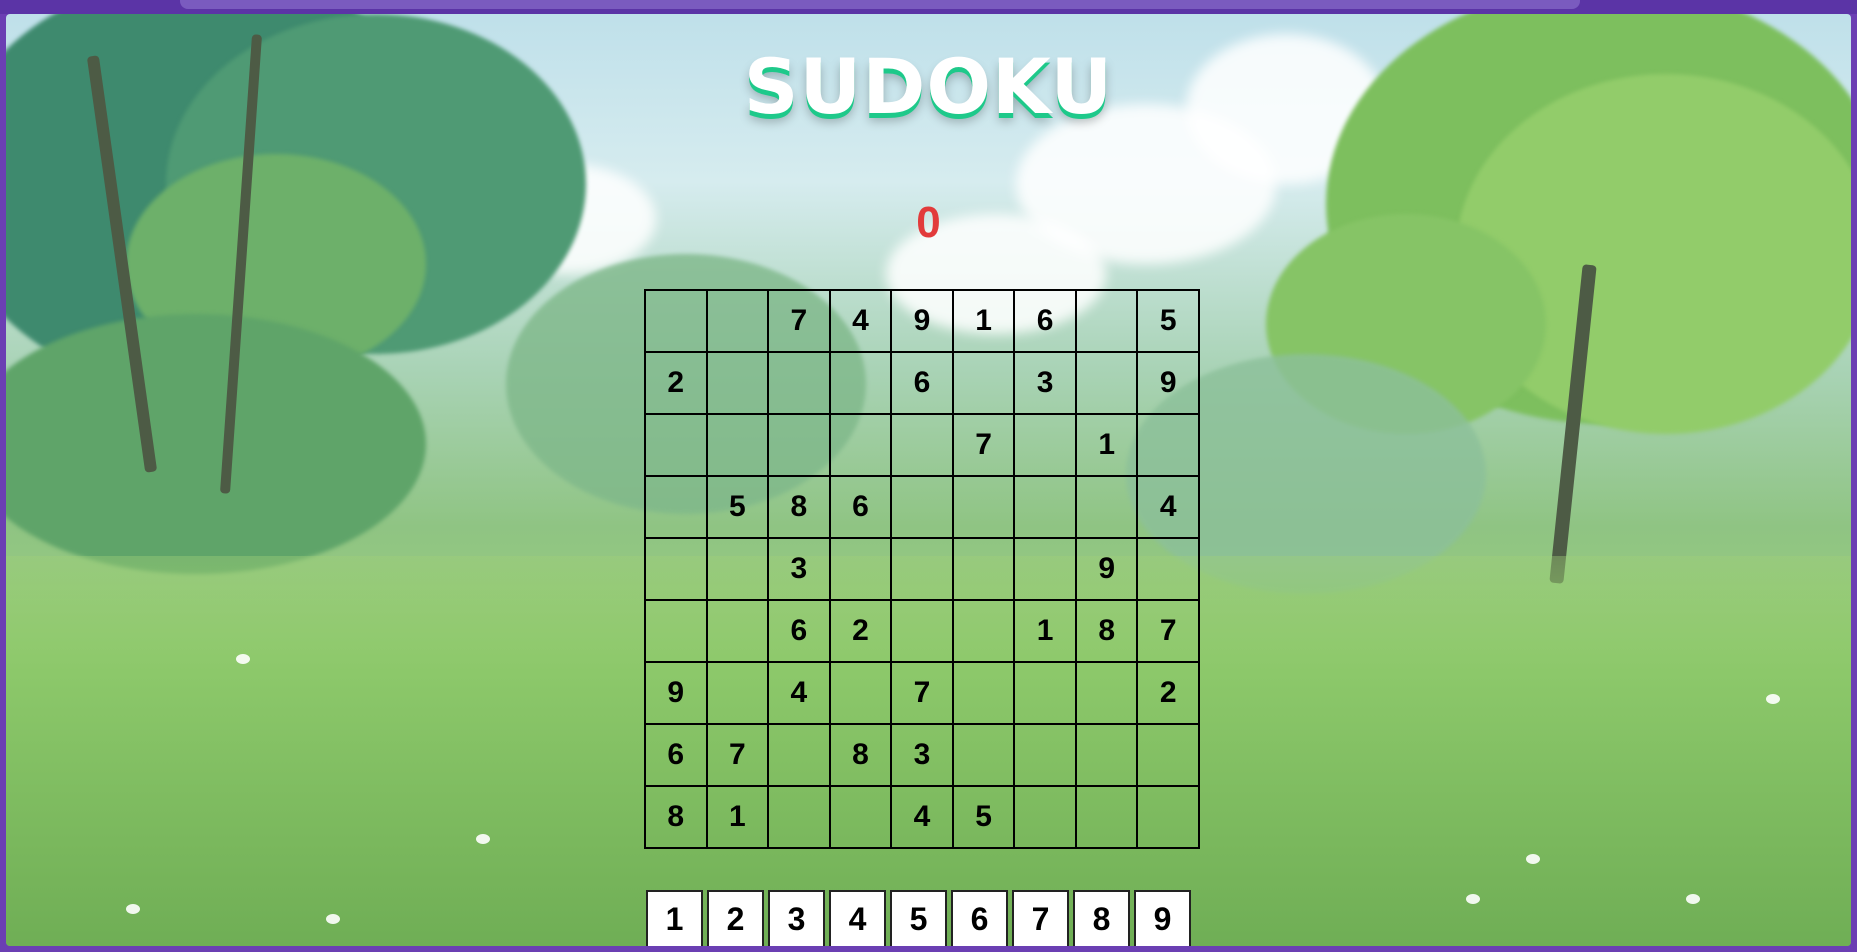  Describe the element at coordinates (674, 918) in the screenshot. I see `number-button-1: 1` at that location.